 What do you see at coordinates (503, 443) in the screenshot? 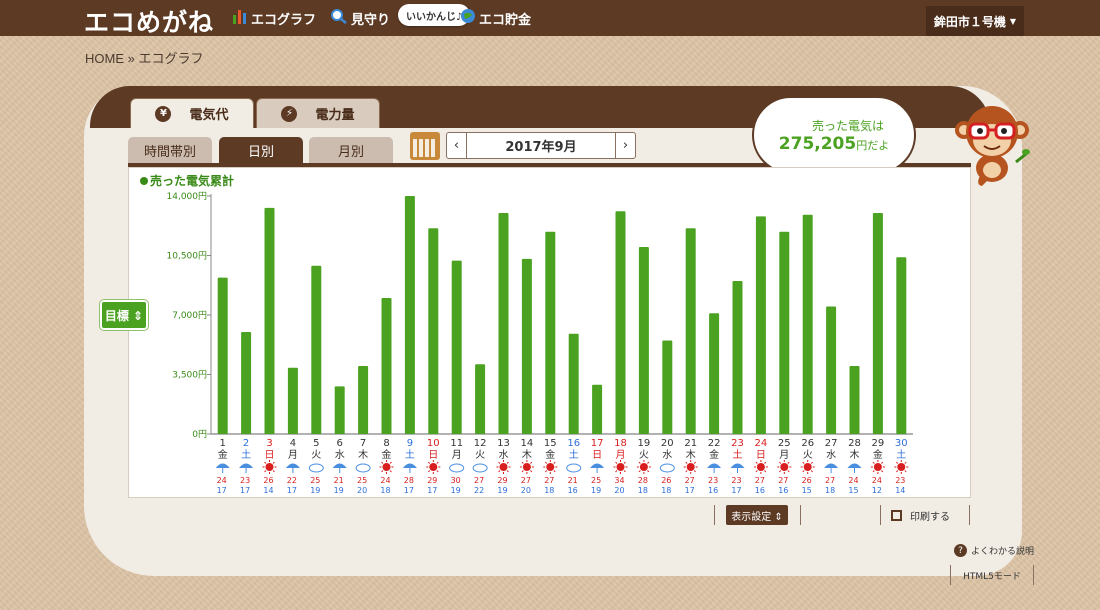
I see `x-day-label: 13` at bounding box center [503, 443].